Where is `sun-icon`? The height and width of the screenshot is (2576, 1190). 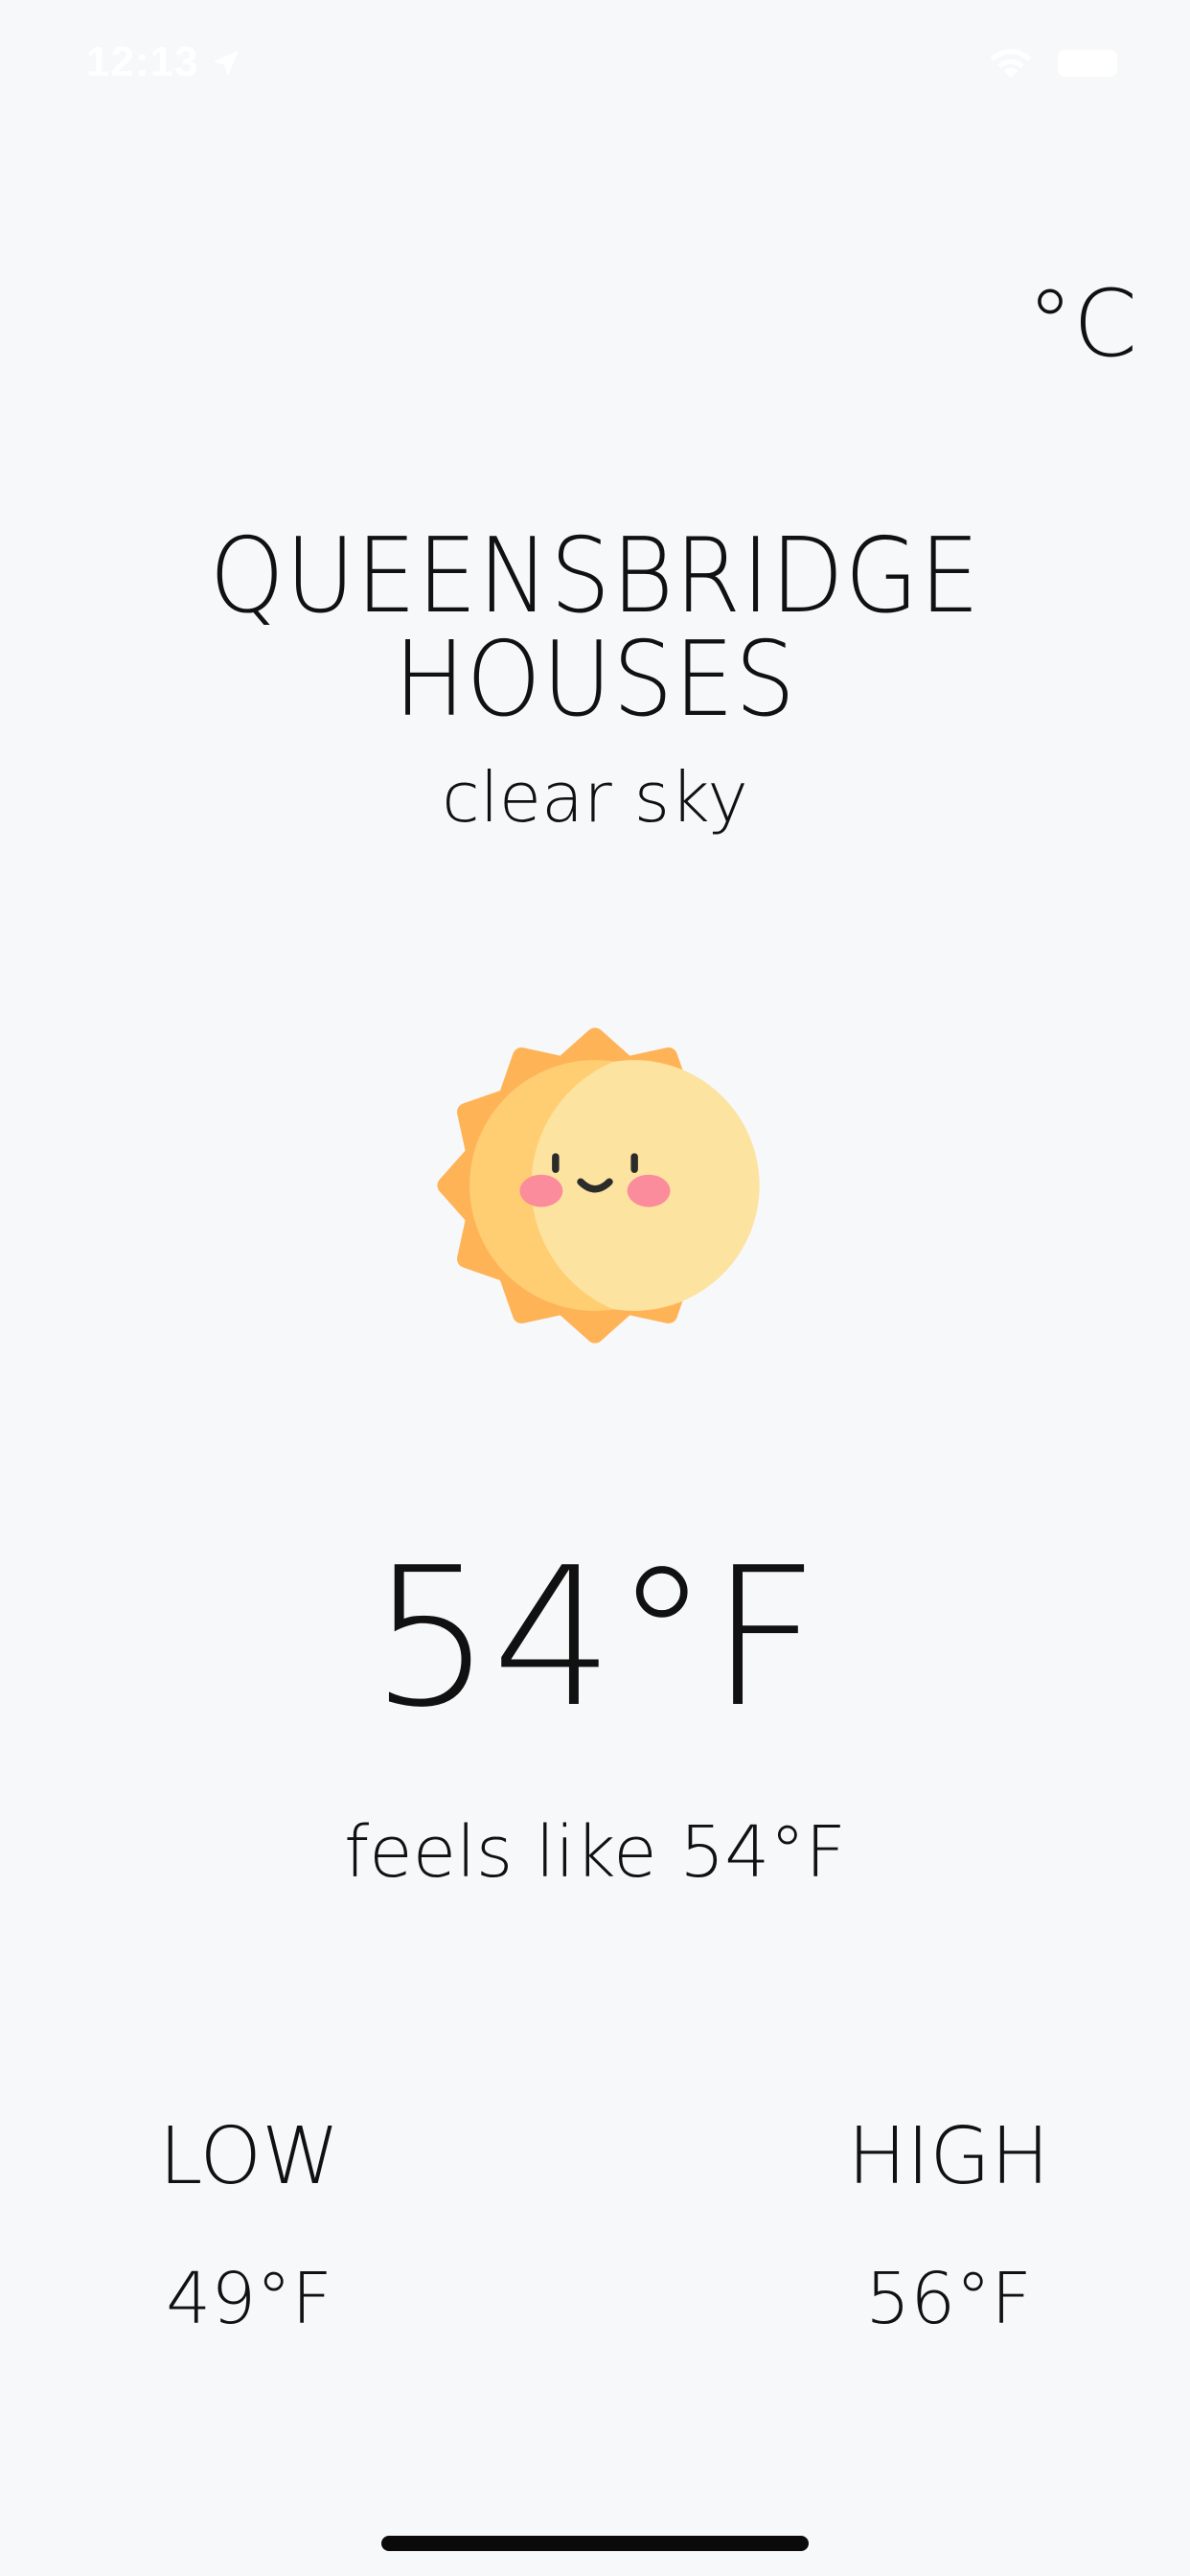
sun-icon is located at coordinates (599, 1185).